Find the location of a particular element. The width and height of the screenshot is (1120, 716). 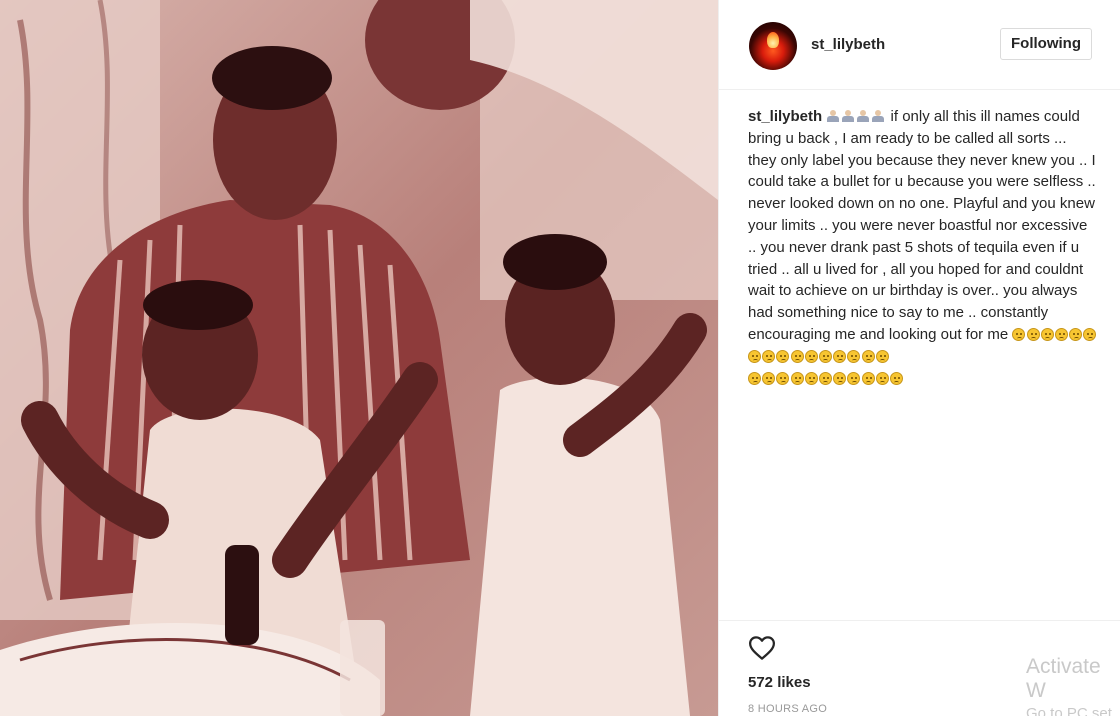

pray-emoji-group is located at coordinates (856, 116).